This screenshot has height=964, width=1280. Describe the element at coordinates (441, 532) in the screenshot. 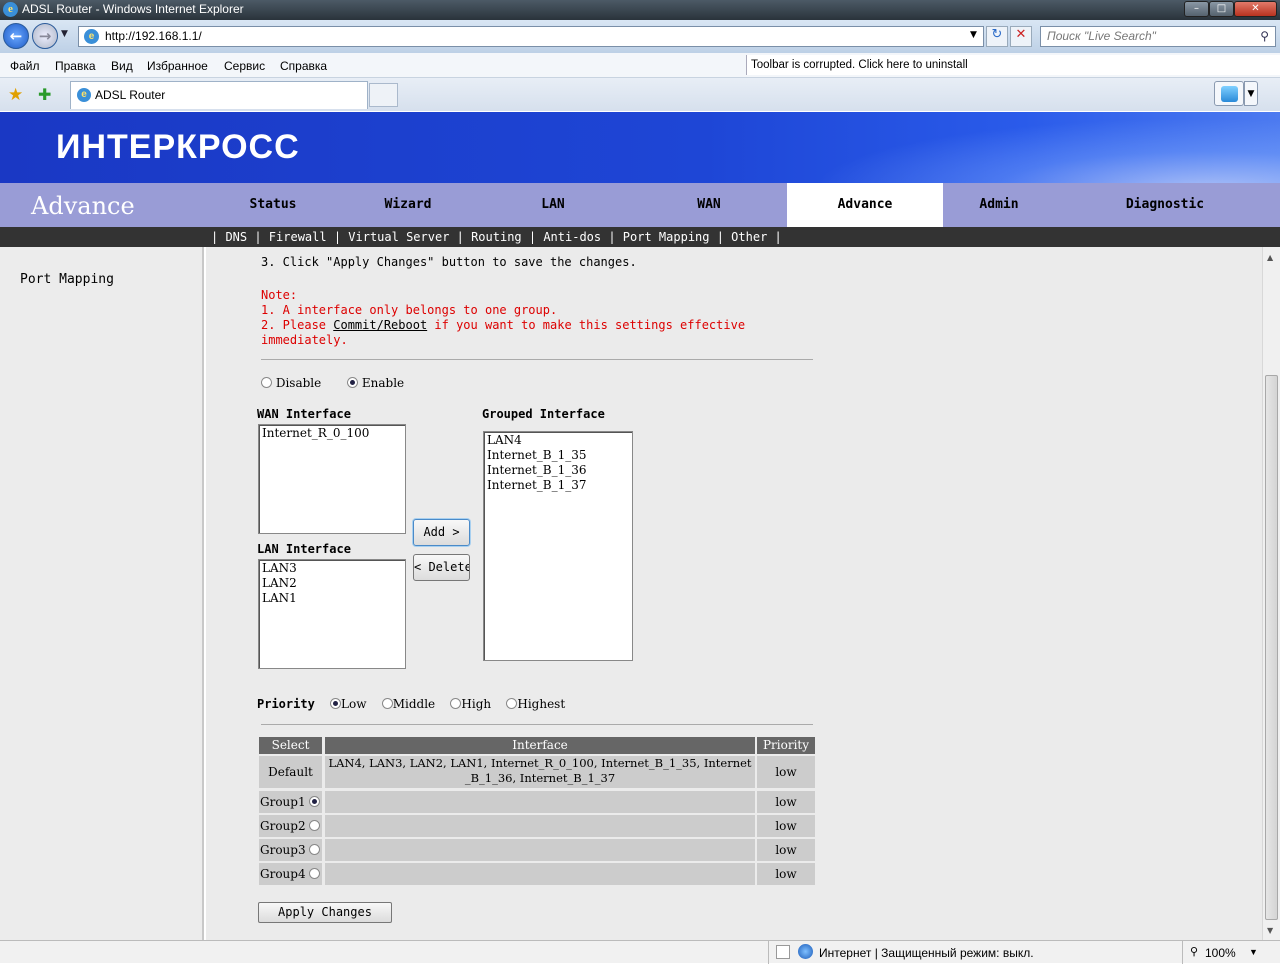

I see `add-button: Add >` at that location.